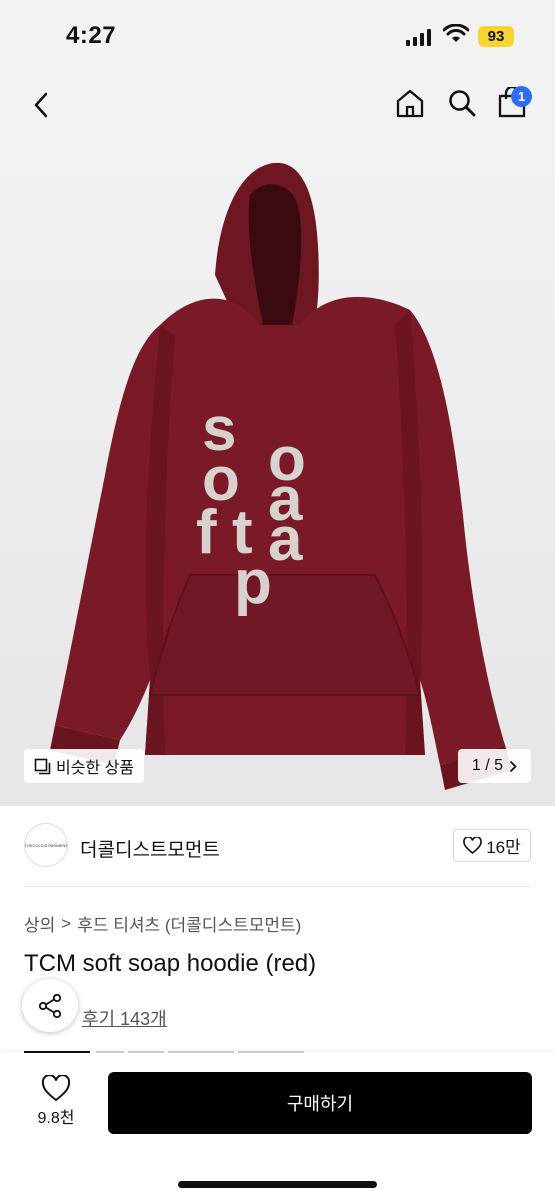 This screenshot has height=1200, width=555. I want to click on shop-like-button: 16만, so click(492, 845).